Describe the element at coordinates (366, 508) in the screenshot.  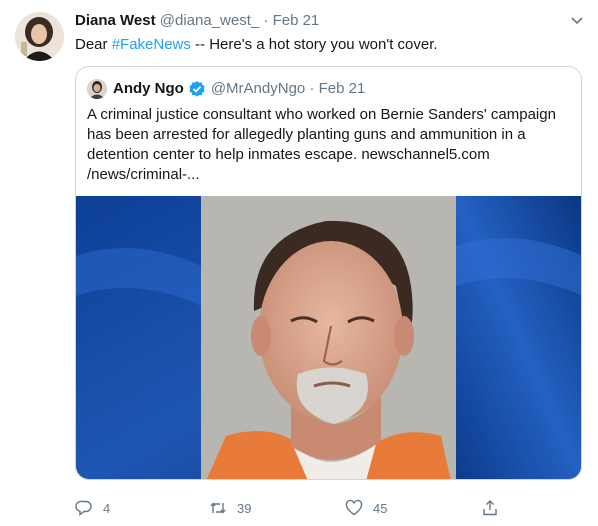
I see `like-button: 45` at that location.